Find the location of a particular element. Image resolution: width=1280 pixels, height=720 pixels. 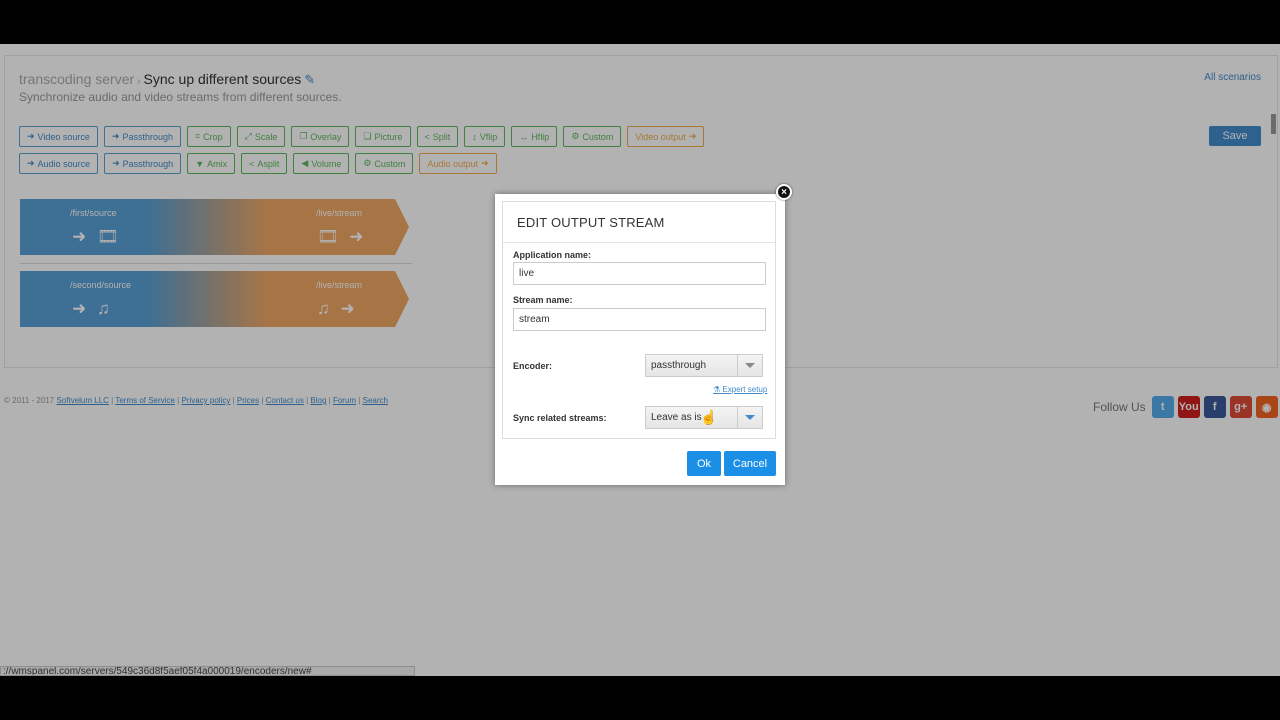

close-icon: × is located at coordinates (784, 192).